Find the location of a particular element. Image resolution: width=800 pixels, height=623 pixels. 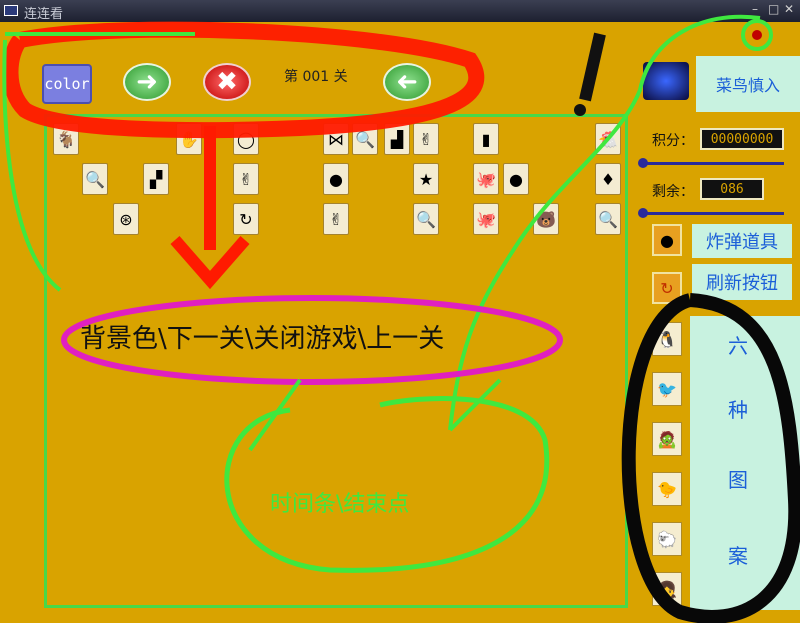

pattern-panel: 六 种 图 案 is located at coordinates (745, 463).